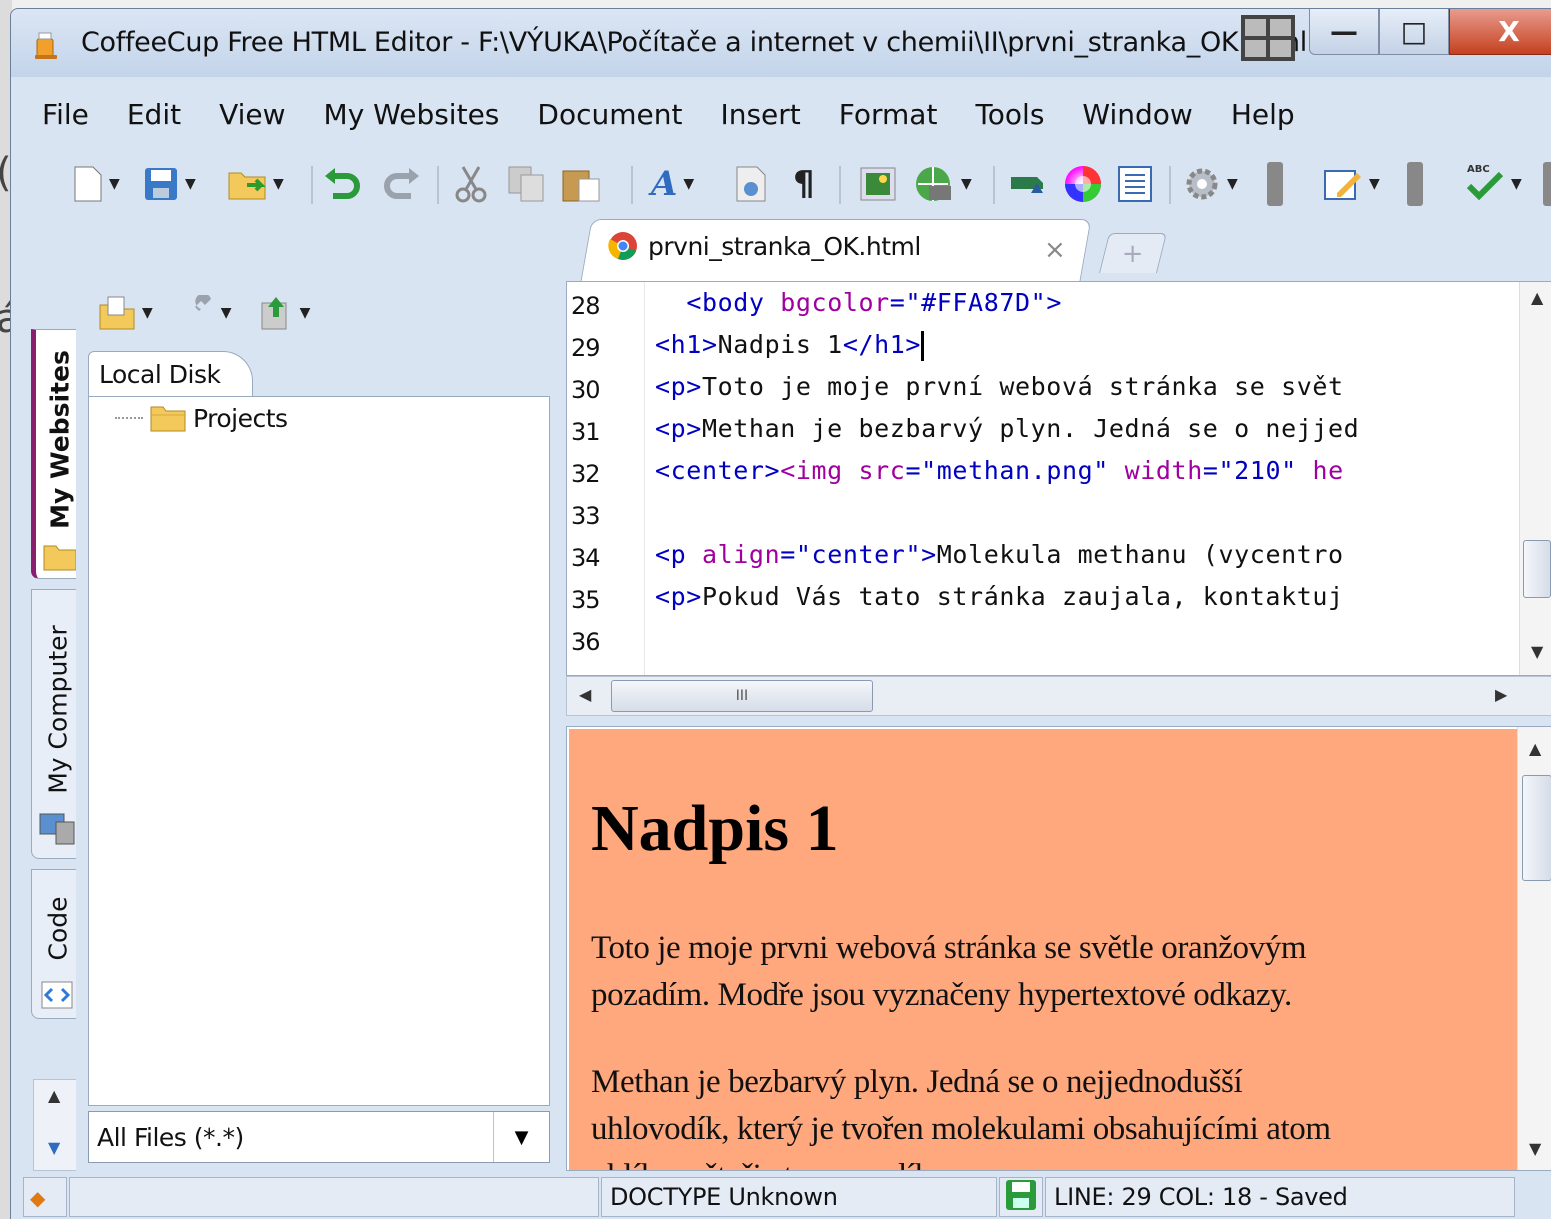  Describe the element at coordinates (1501, 694) in the screenshot. I see `scroll-right-icon: ▶` at that location.